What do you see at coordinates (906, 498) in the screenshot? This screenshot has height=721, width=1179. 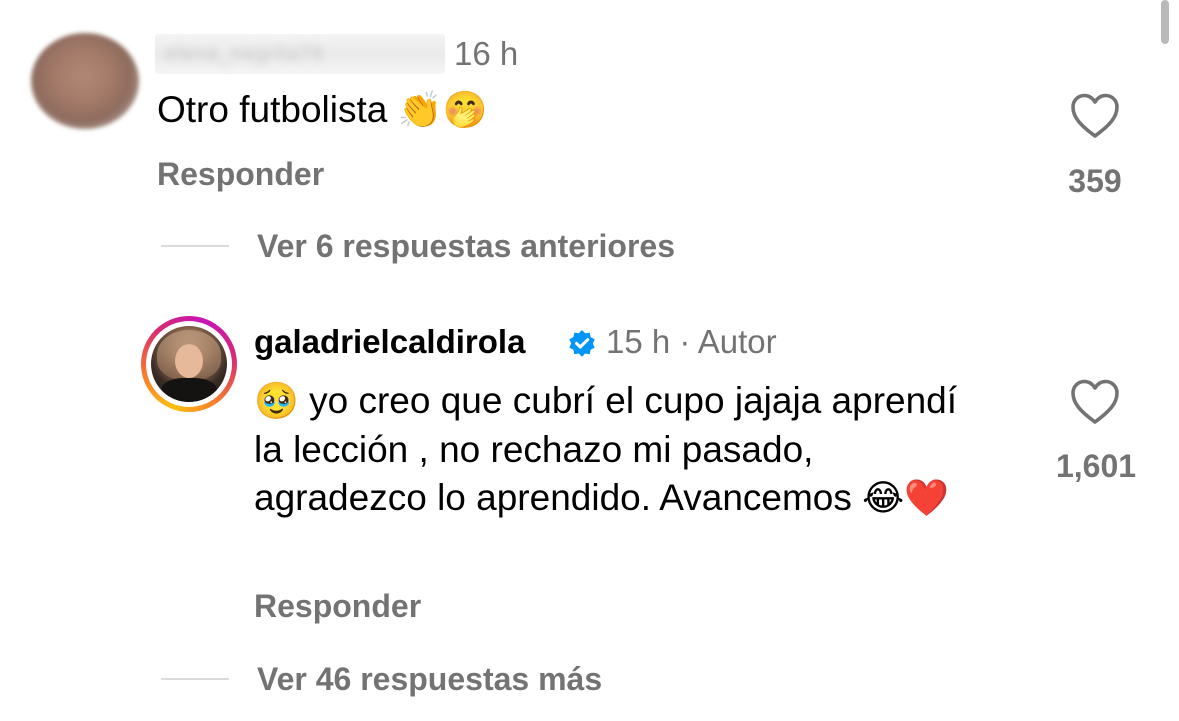 I see `comment-trailing-emojis: 😂❤️` at bounding box center [906, 498].